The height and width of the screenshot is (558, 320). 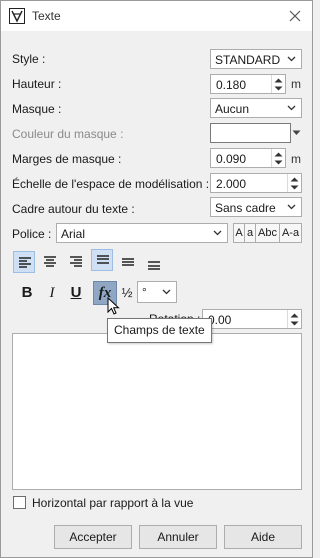 What do you see at coordinates (157, 292) in the screenshot?
I see `symbol-select: °` at bounding box center [157, 292].